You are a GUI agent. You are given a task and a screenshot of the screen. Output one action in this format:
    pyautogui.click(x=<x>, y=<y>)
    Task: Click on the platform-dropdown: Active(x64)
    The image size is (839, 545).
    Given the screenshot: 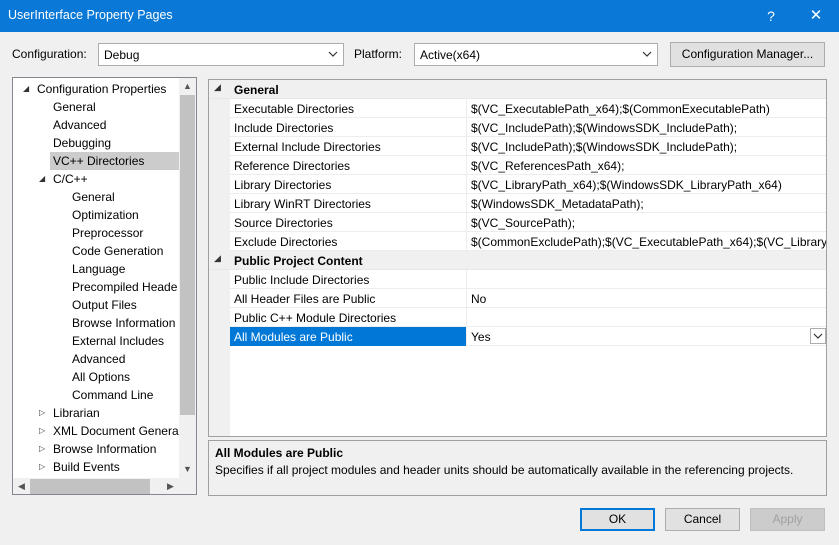 What is the action you would take?
    pyautogui.click(x=536, y=54)
    